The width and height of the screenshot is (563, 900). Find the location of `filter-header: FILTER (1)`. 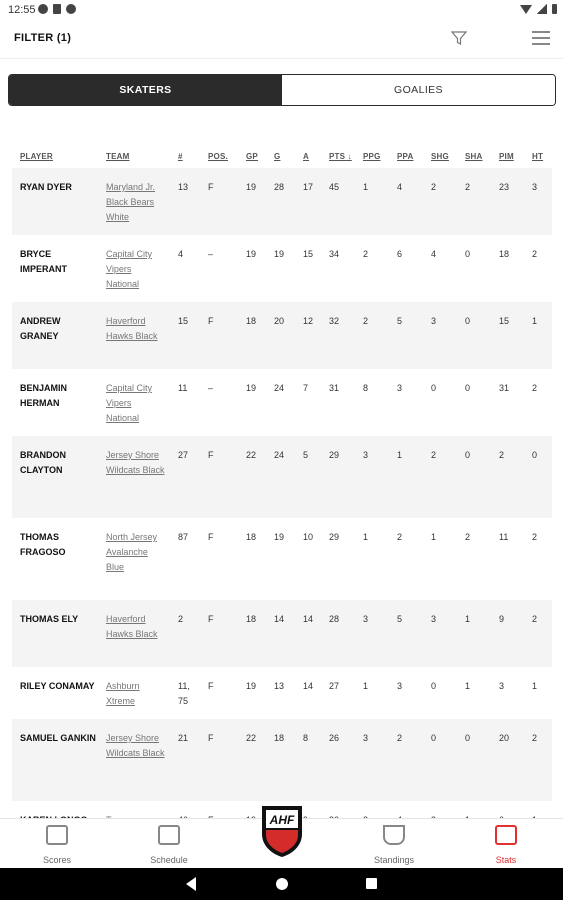

filter-header: FILTER (1) is located at coordinates (281, 39).